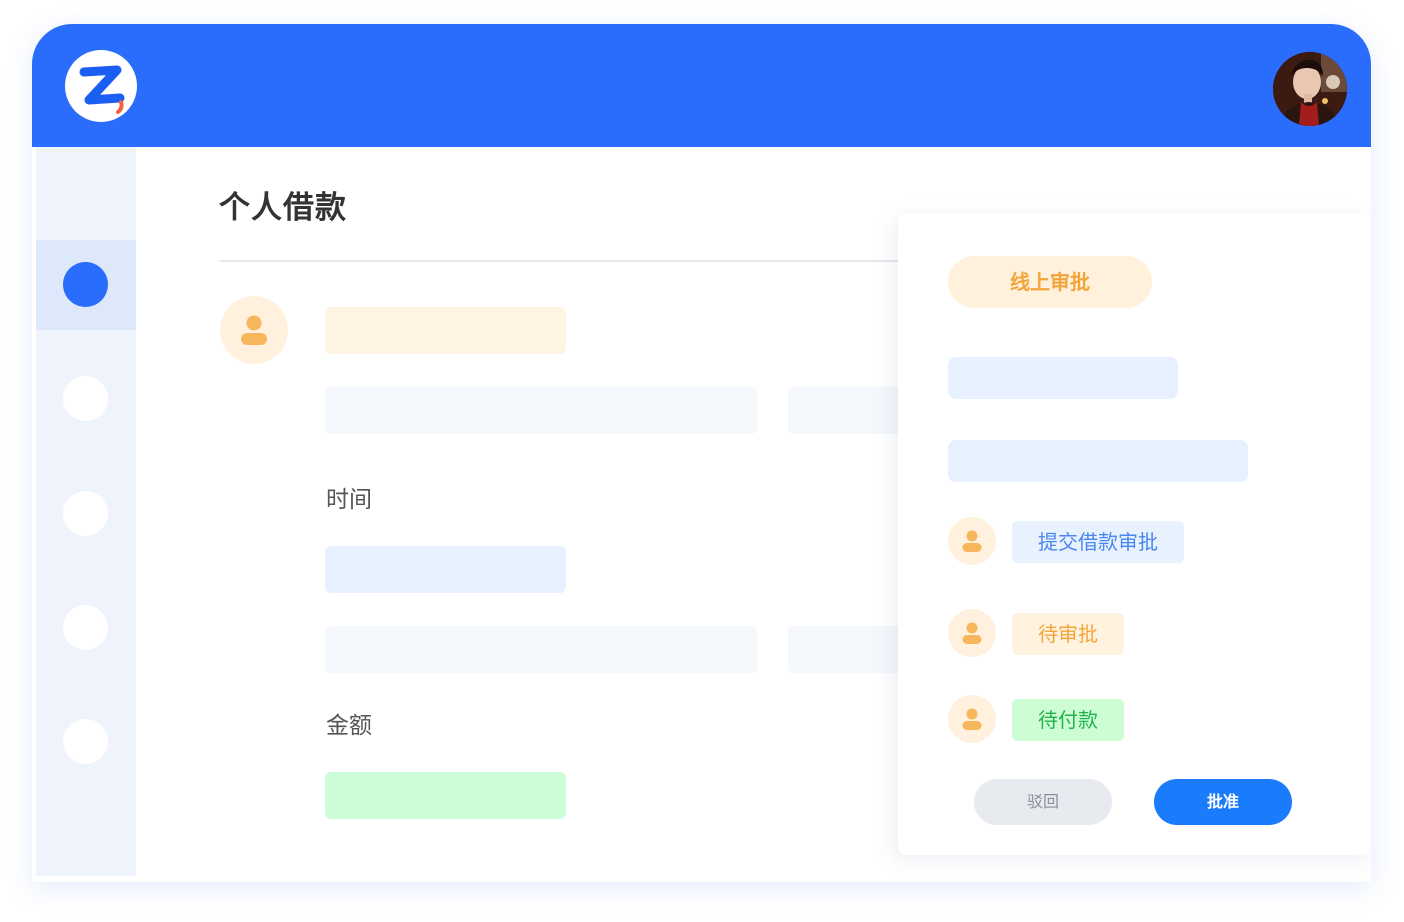  What do you see at coordinates (1310, 89) in the screenshot?
I see `user-avatar` at bounding box center [1310, 89].